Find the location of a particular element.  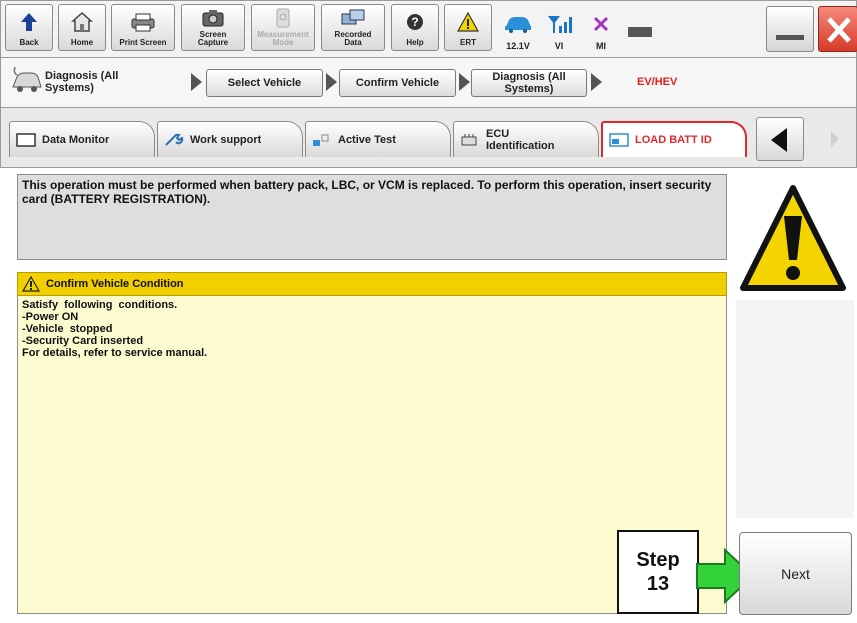

condition-header: Confirm Vehicle Condition is located at coordinates (372, 284).